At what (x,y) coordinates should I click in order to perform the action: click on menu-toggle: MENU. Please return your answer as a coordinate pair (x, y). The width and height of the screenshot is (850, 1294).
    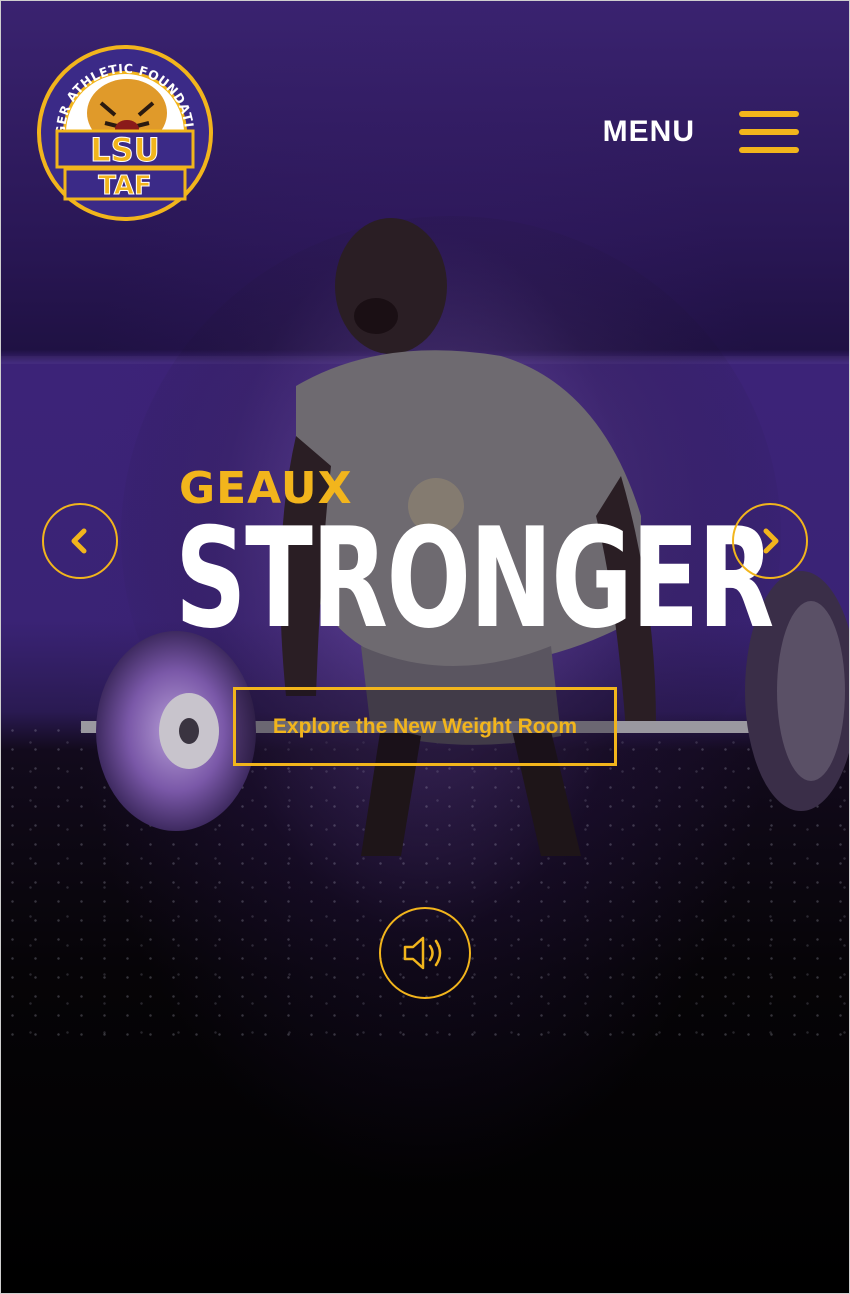
    Looking at the image, I should click on (701, 132).